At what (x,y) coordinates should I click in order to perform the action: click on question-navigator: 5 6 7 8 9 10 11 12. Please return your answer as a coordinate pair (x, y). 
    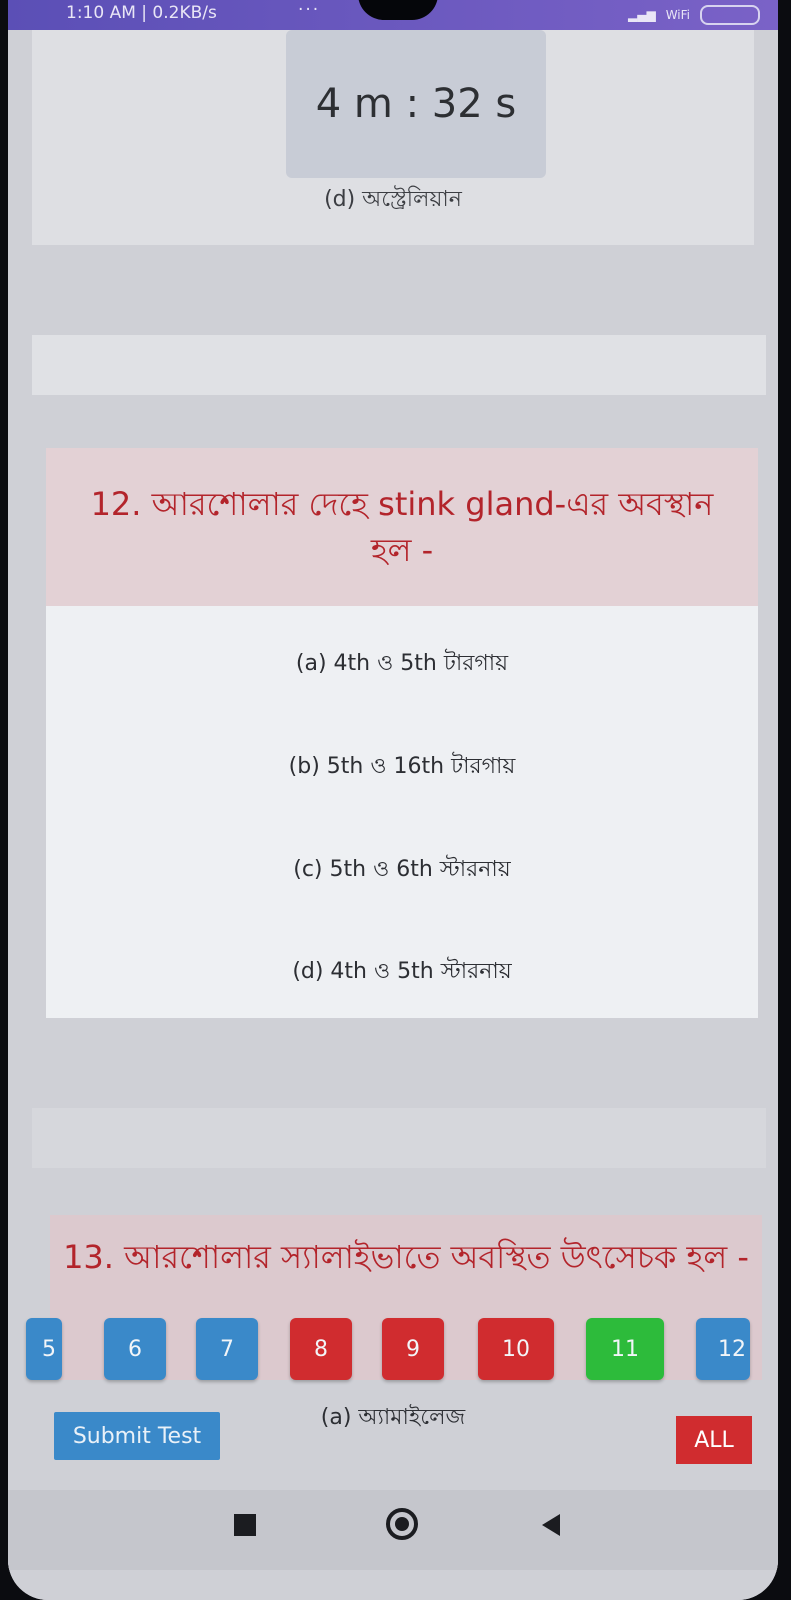
    Looking at the image, I should click on (393, 1353).